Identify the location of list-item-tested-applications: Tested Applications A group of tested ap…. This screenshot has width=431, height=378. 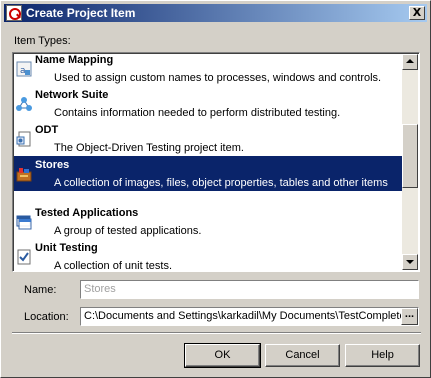
(208, 221).